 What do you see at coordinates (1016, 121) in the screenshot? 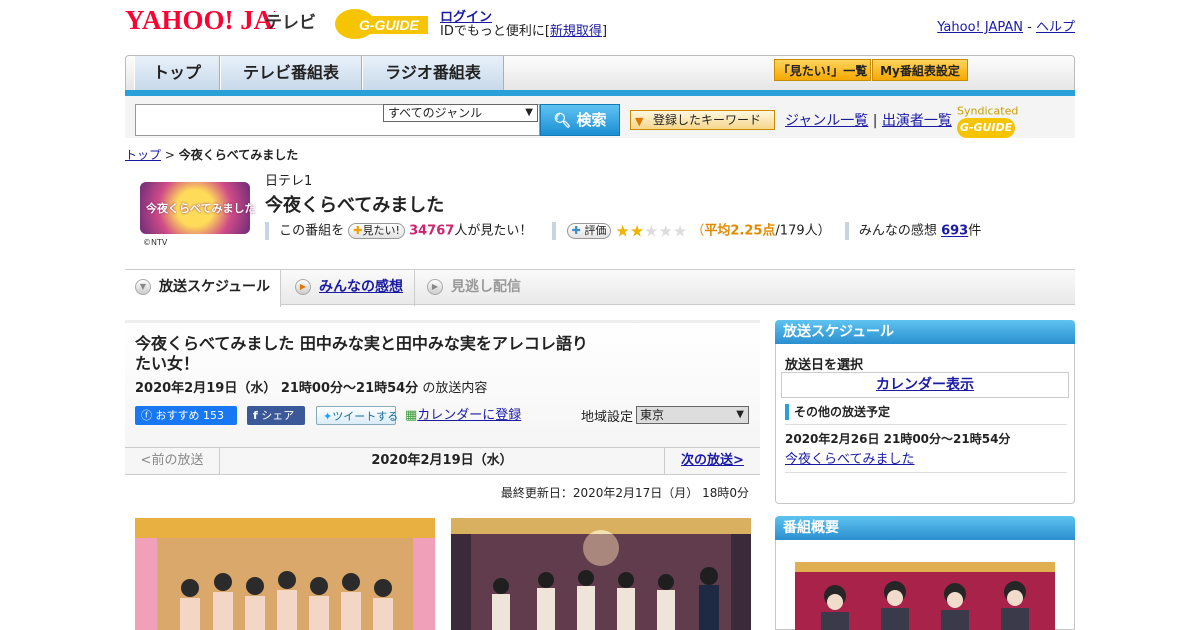
I see `syndicated-gguide: Syndicated G-GUIDE` at bounding box center [1016, 121].